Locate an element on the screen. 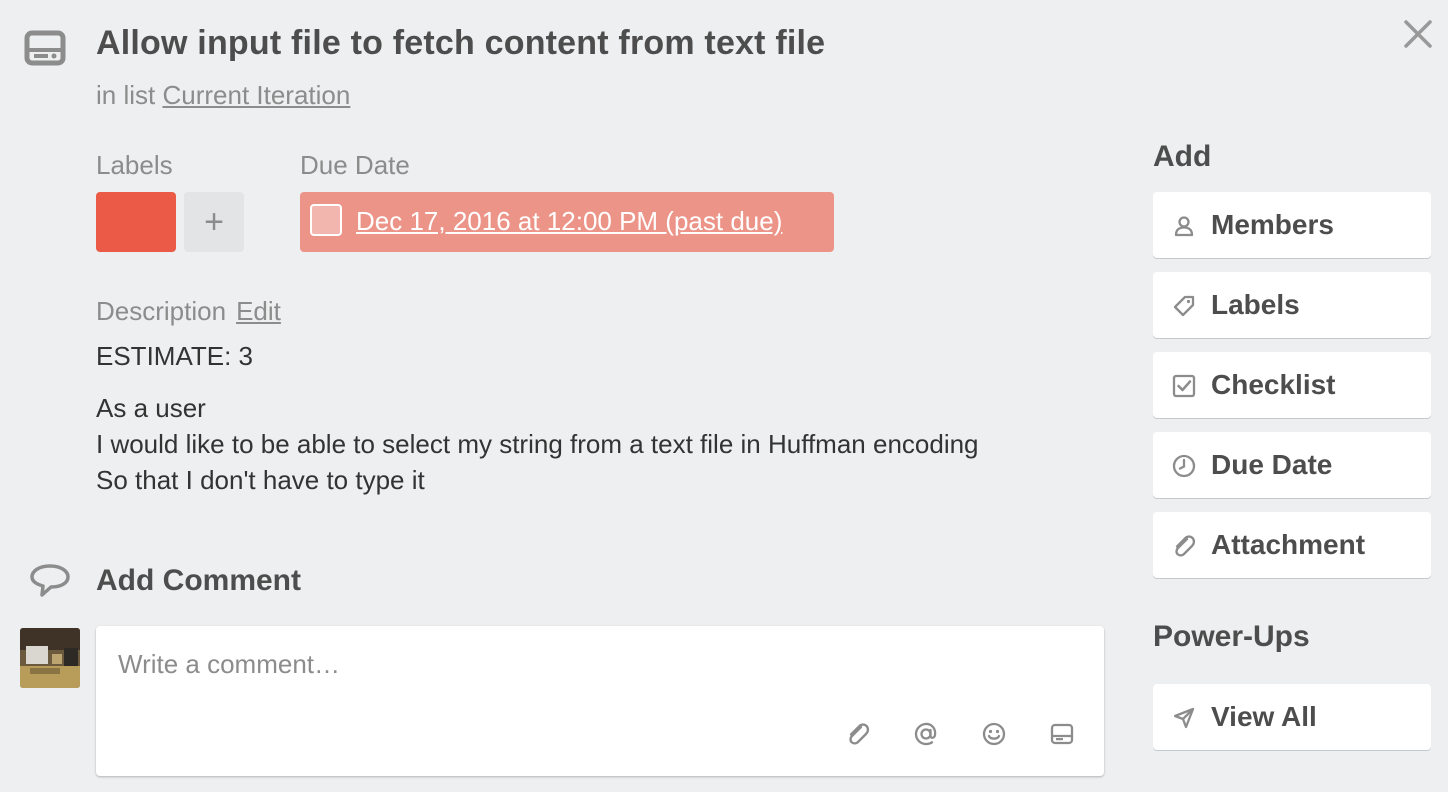 The width and height of the screenshot is (1448, 792). due-complete-checkbox is located at coordinates (326, 220).